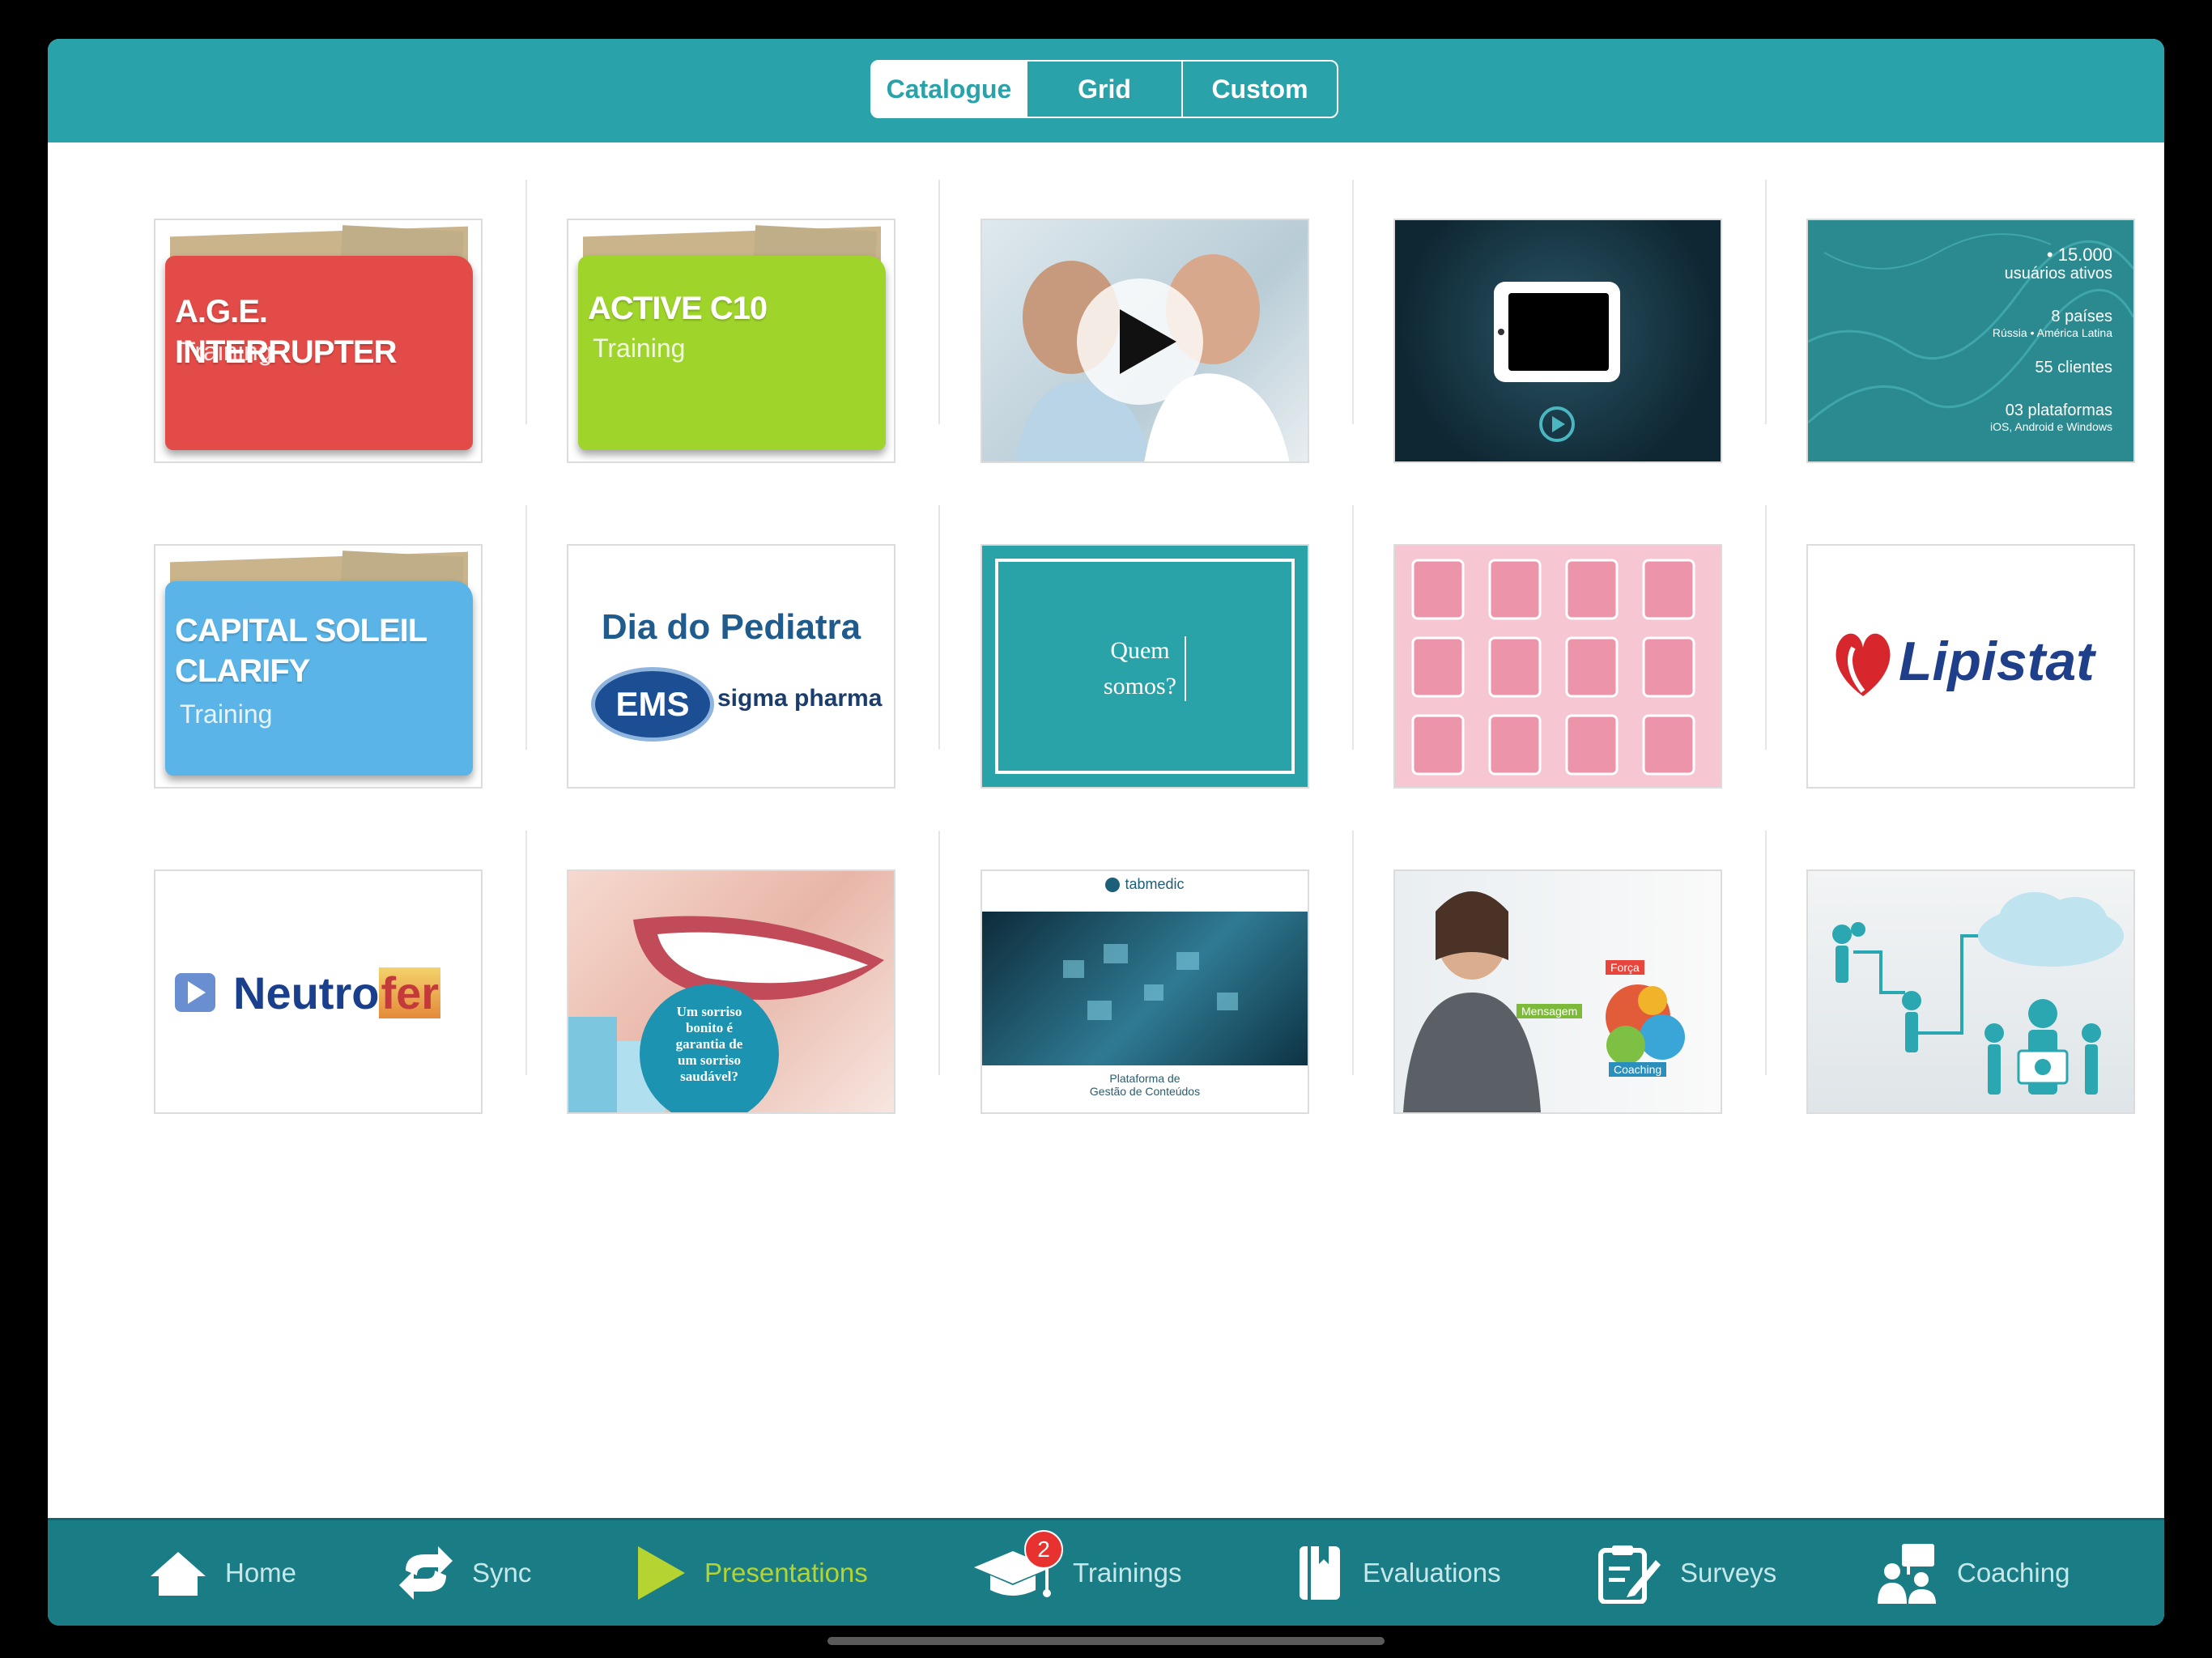 This screenshot has width=2212, height=1658. I want to click on tab-label: Evaluations, so click(1432, 1573).